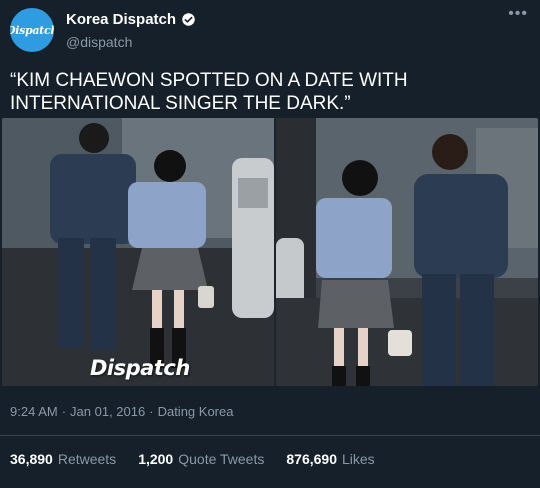 The width and height of the screenshot is (540, 488). What do you see at coordinates (270, 30) in the screenshot?
I see `tweet-header: Dispatch Korea Dispatch @dispatch •••` at bounding box center [270, 30].